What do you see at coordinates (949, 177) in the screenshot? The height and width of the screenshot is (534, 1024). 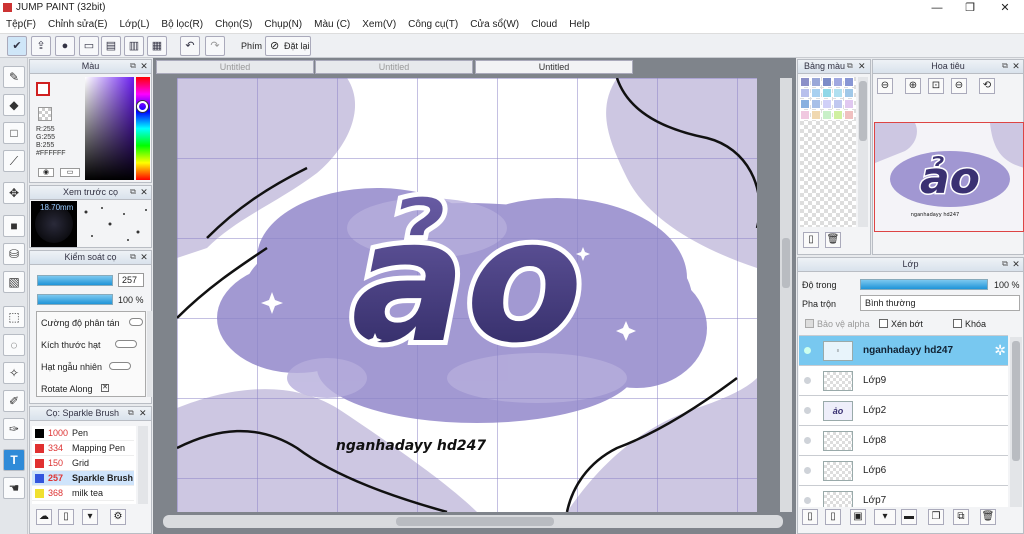 I see `navigator-preview: ảo nganhadayy hd247` at bounding box center [949, 177].